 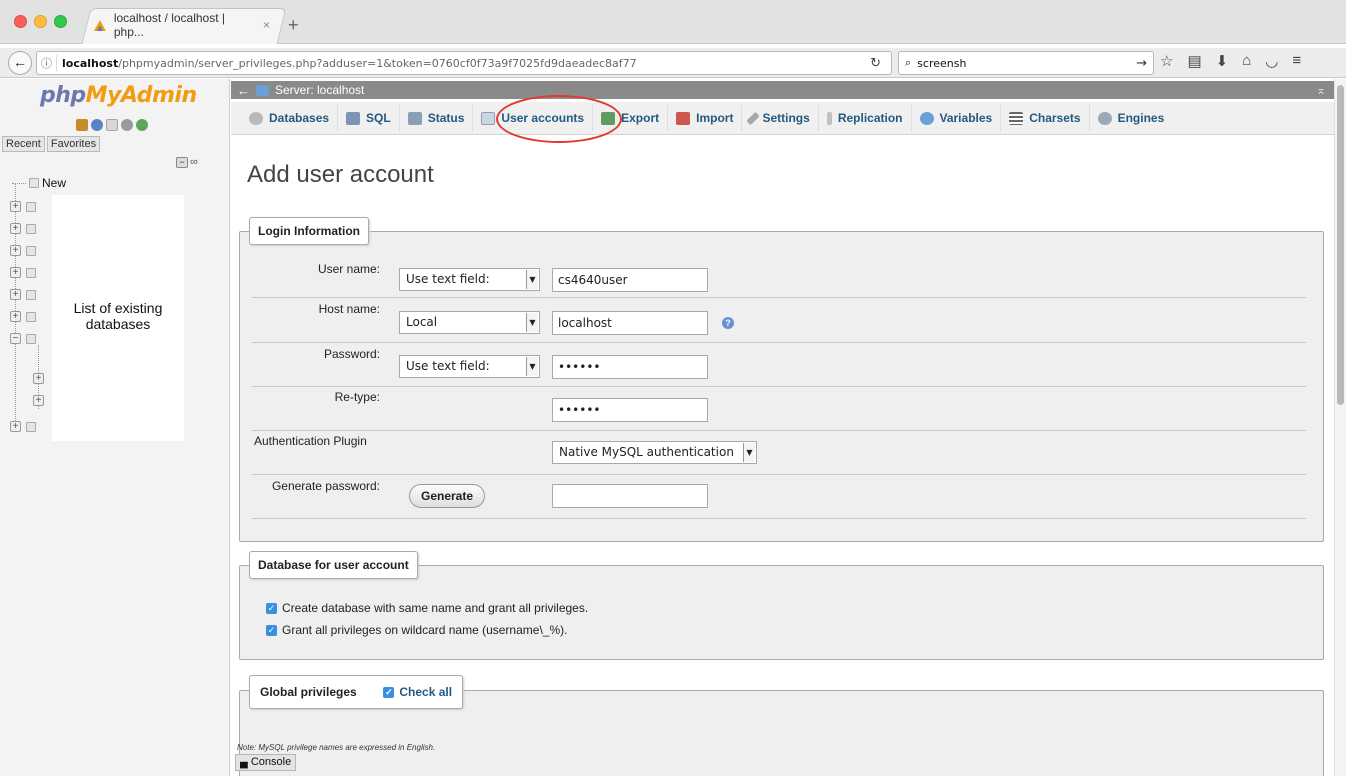 I want to click on tab-status: Status, so click(x=437, y=118).